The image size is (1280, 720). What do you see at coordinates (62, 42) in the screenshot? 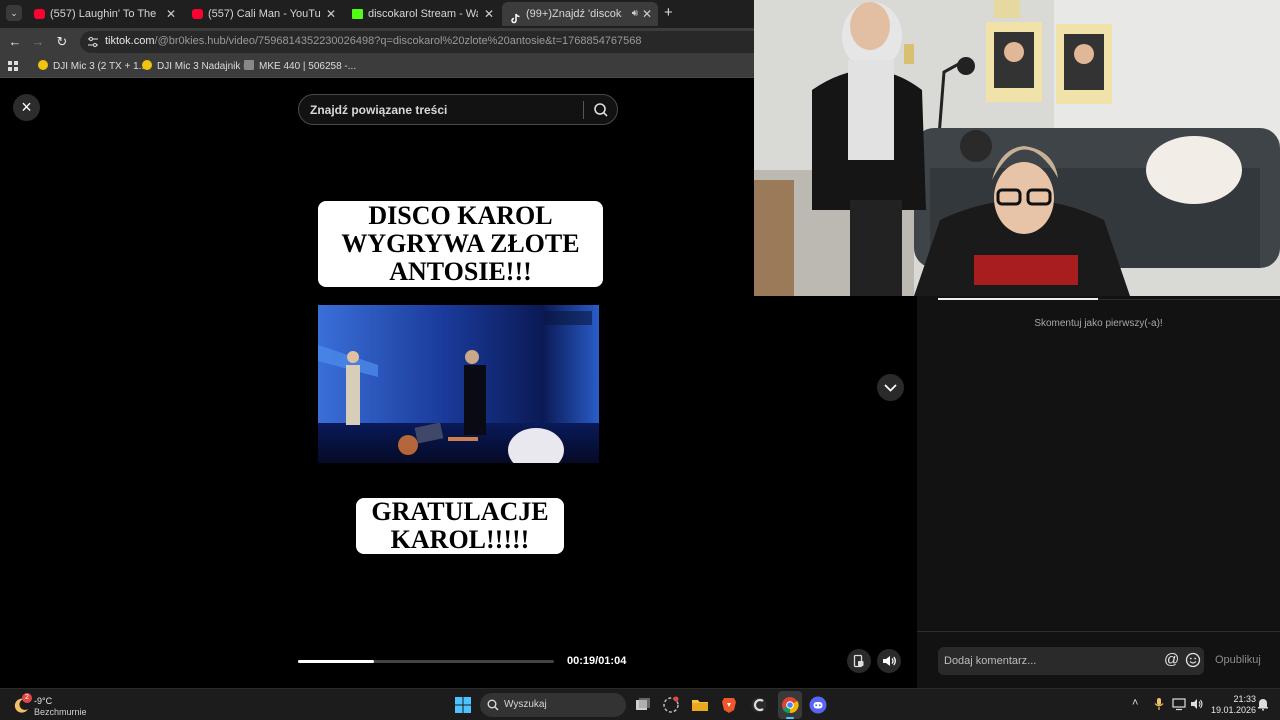
I see `reload-icon: ↻` at bounding box center [62, 42].